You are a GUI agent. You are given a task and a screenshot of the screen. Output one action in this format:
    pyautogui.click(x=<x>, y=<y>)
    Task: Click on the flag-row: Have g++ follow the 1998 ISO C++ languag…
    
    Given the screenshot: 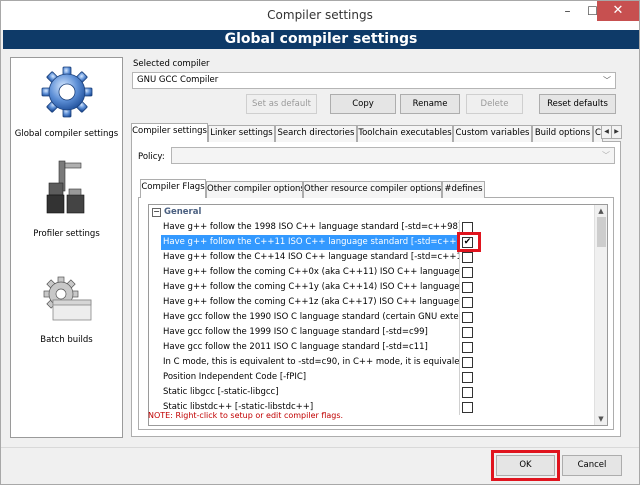 What is the action you would take?
    pyautogui.click(x=378, y=227)
    